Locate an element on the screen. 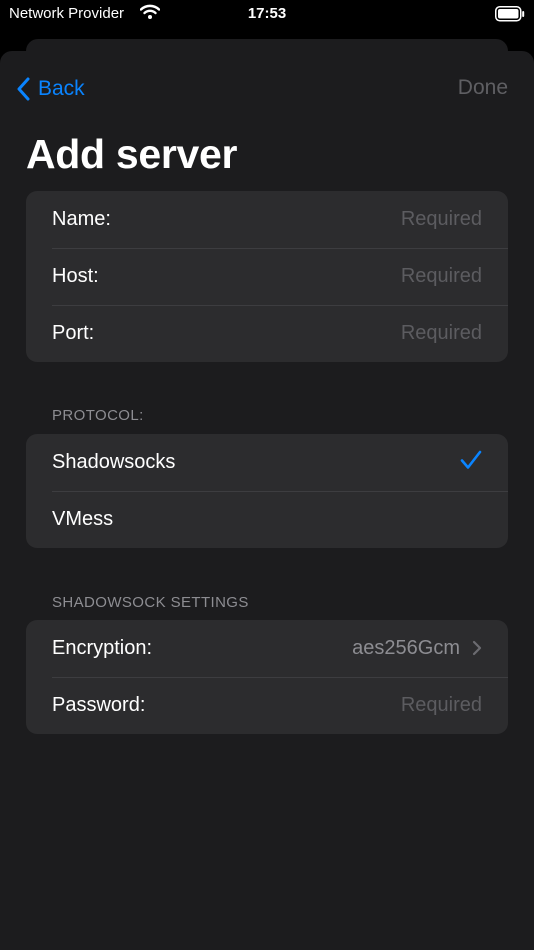 The image size is (534, 950). host-row: Host: is located at coordinates (267, 276).